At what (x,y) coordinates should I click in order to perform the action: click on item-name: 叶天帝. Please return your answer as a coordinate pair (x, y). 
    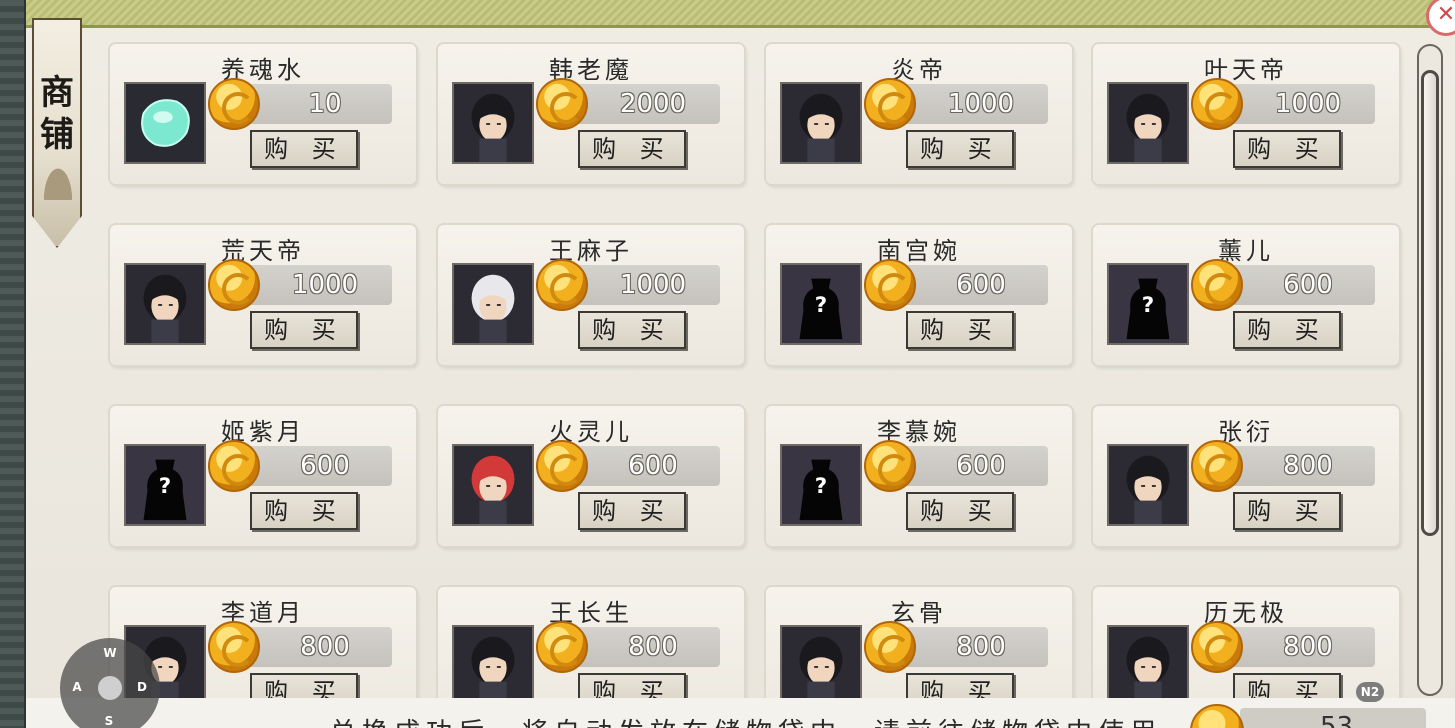
    Looking at the image, I should click on (1246, 70).